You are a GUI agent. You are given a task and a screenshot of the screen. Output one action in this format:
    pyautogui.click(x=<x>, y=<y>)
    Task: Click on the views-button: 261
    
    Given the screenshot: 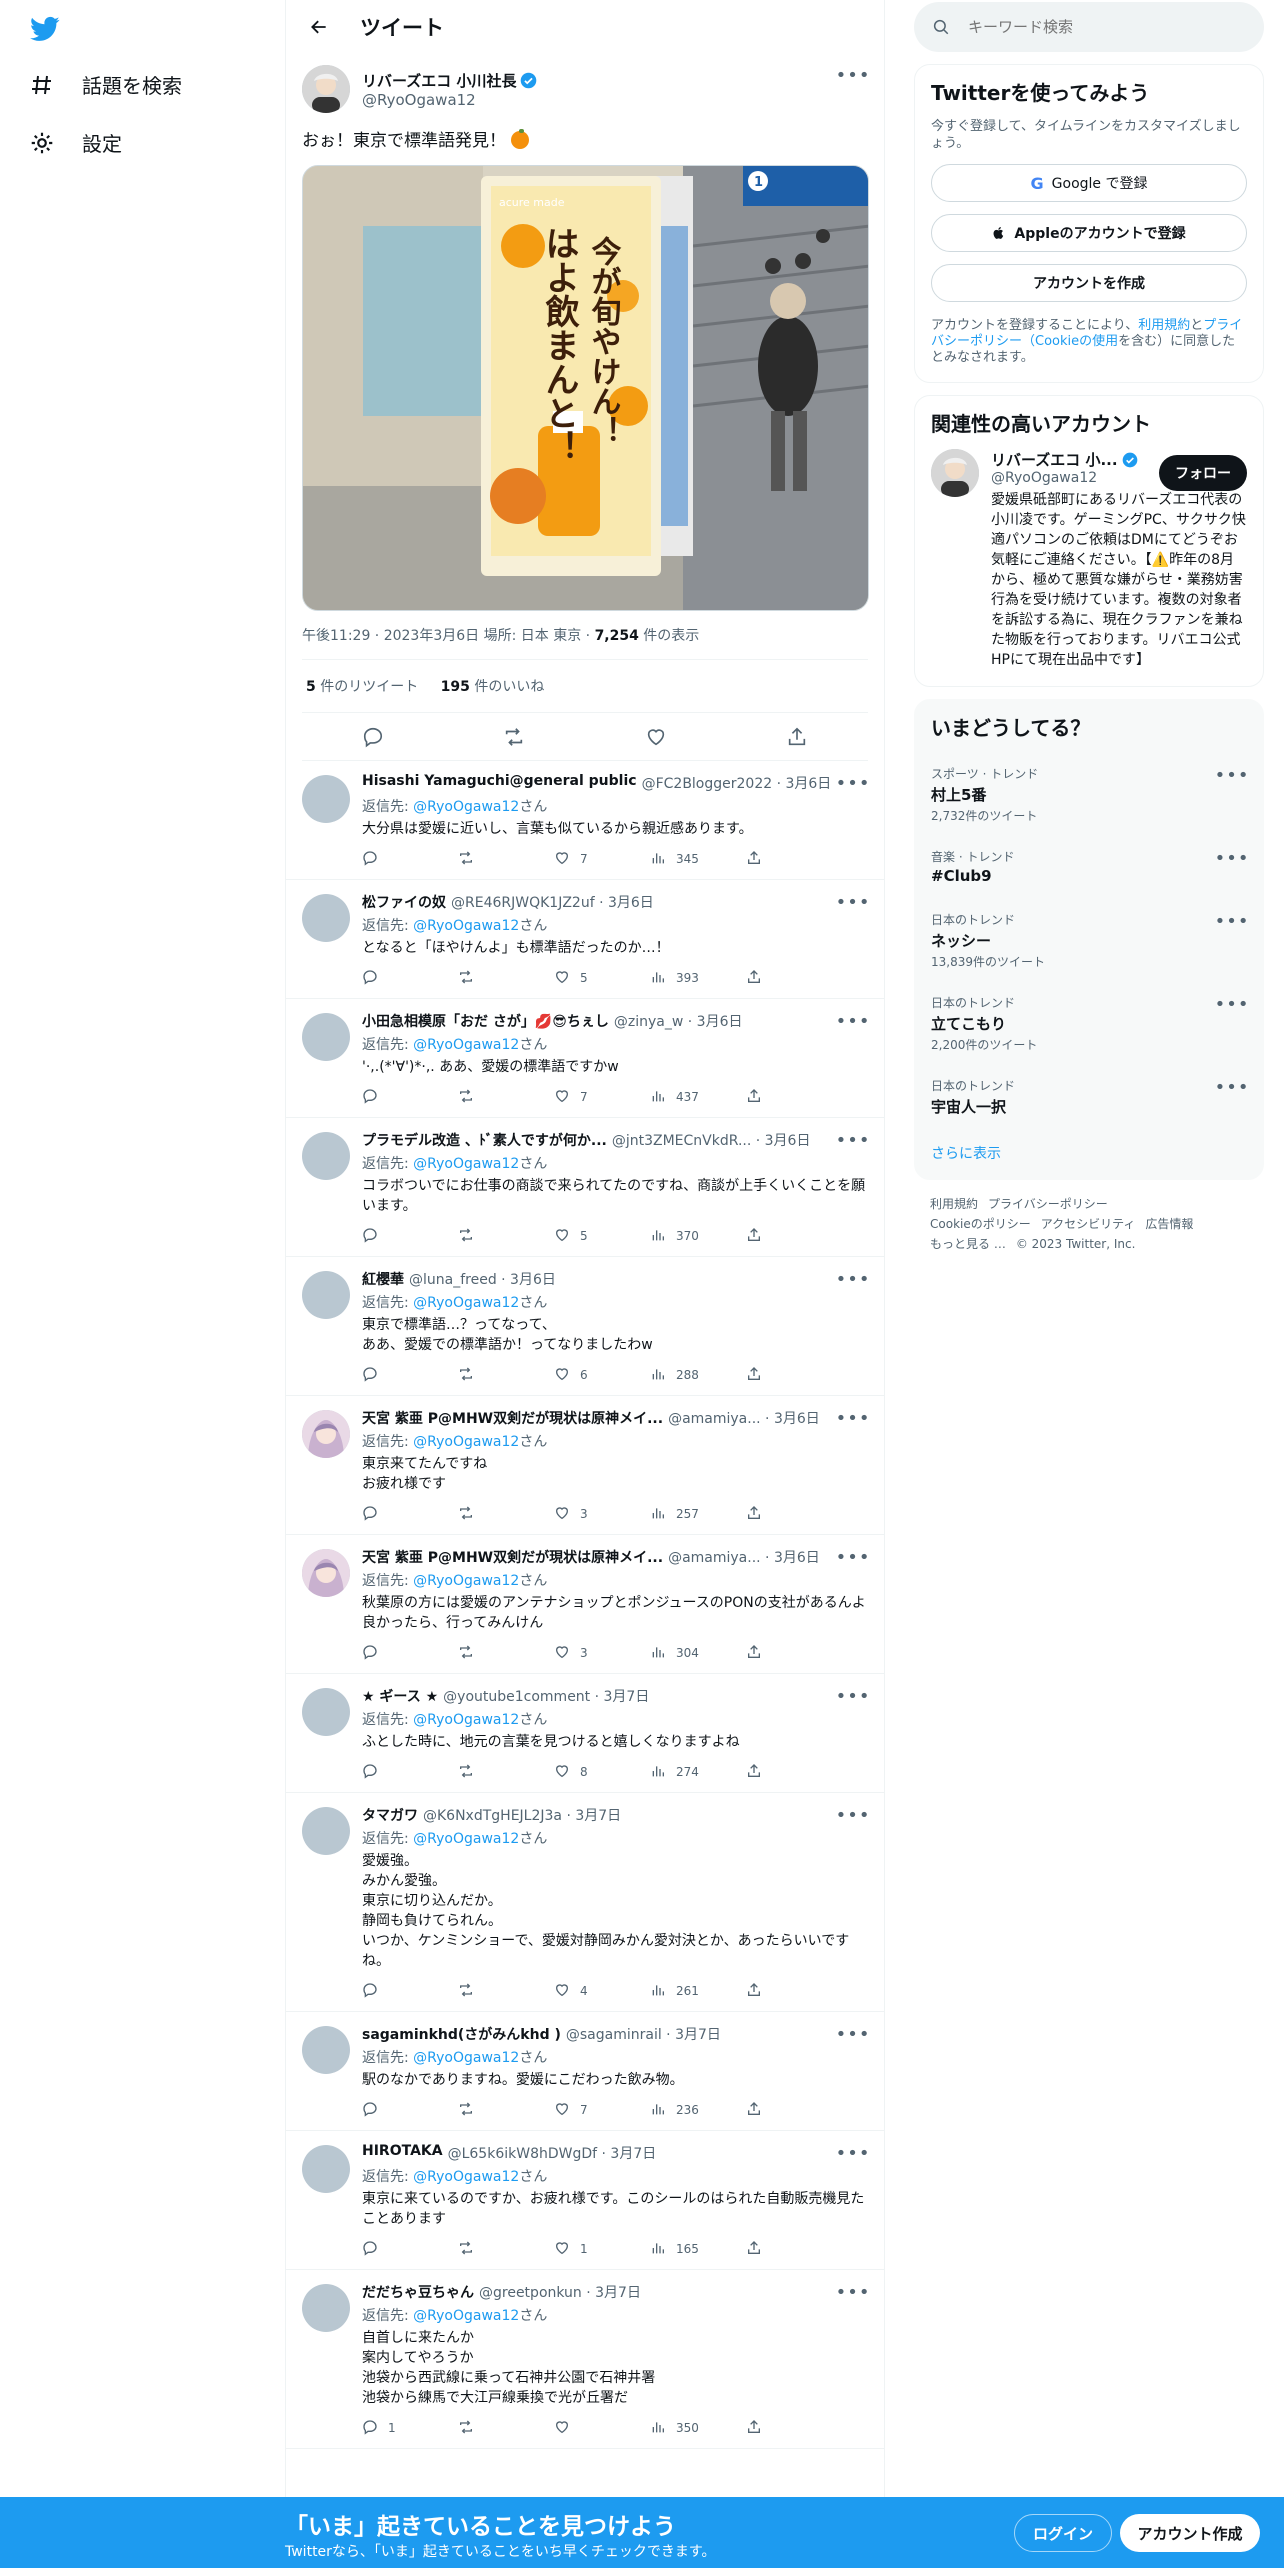 What is the action you would take?
    pyautogui.click(x=698, y=1991)
    